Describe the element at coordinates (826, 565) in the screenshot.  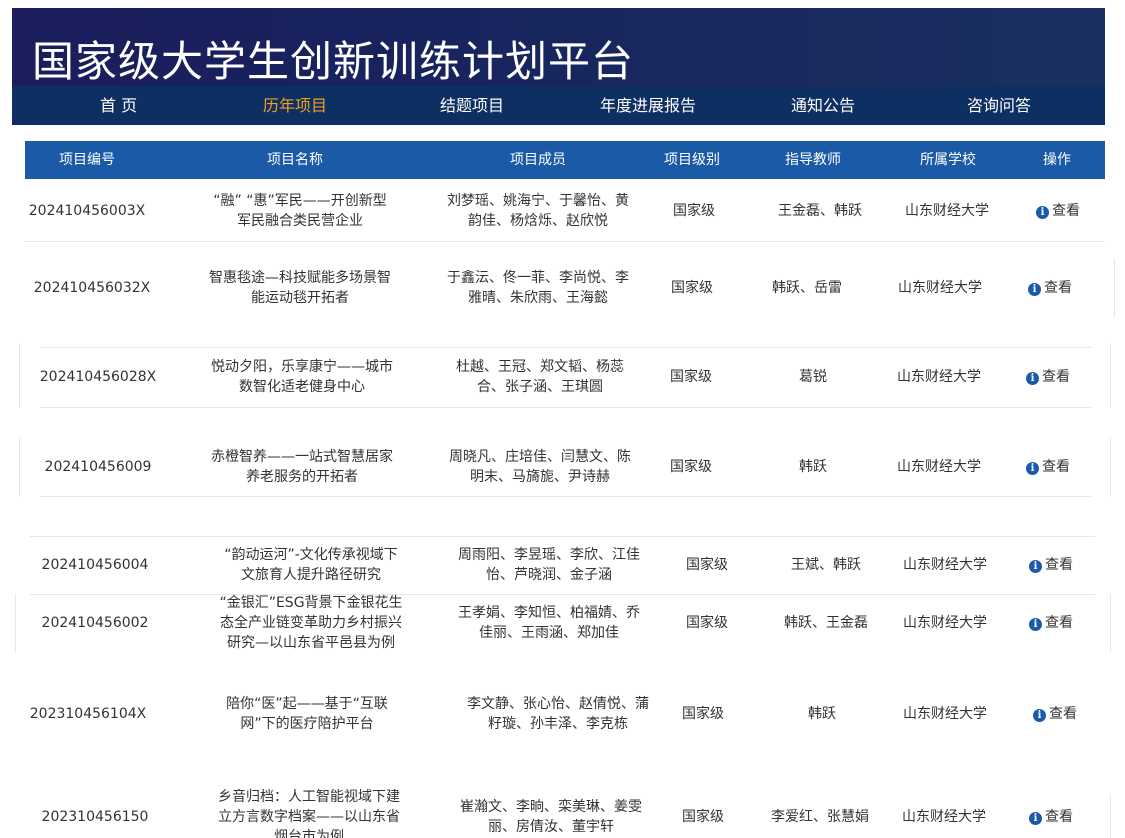
I see `project-teacher: 王斌、韩跃` at that location.